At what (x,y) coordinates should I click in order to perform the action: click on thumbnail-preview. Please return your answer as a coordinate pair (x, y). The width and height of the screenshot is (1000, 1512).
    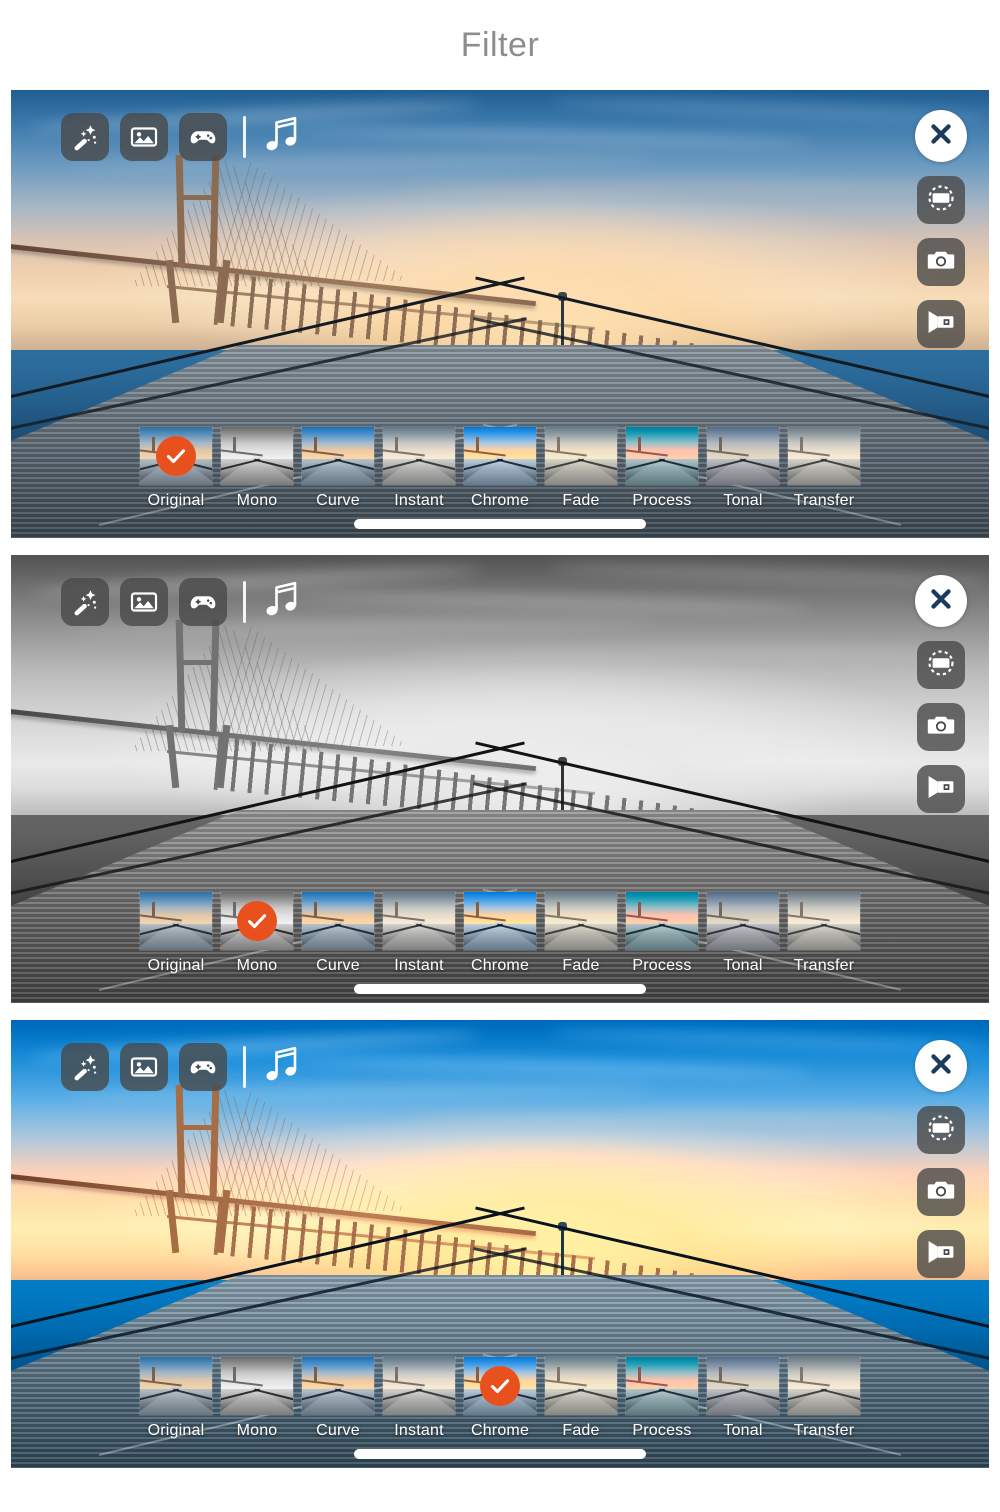
    Looking at the image, I should click on (419, 456).